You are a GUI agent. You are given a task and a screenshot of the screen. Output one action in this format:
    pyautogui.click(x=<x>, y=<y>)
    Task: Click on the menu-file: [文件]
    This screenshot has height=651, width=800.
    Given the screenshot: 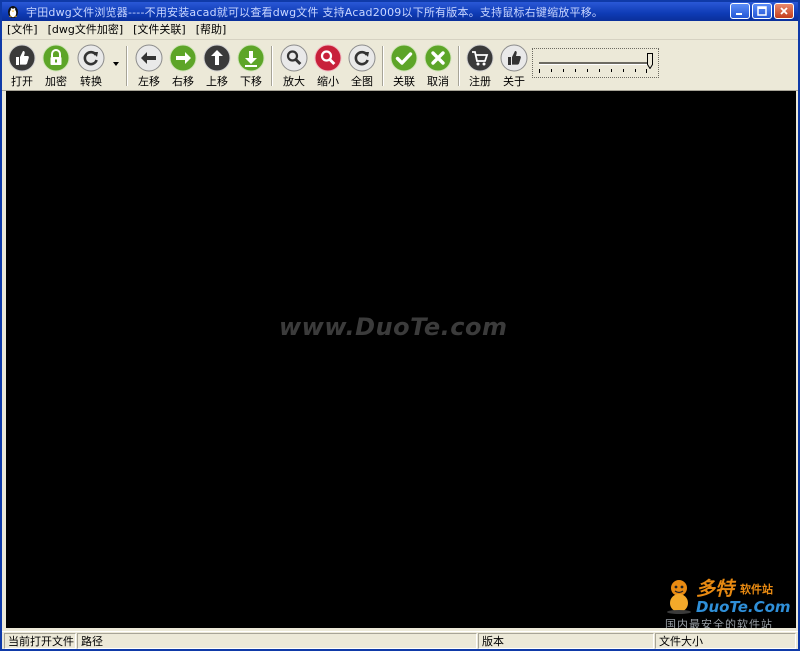 What is the action you would take?
    pyautogui.click(x=22, y=30)
    